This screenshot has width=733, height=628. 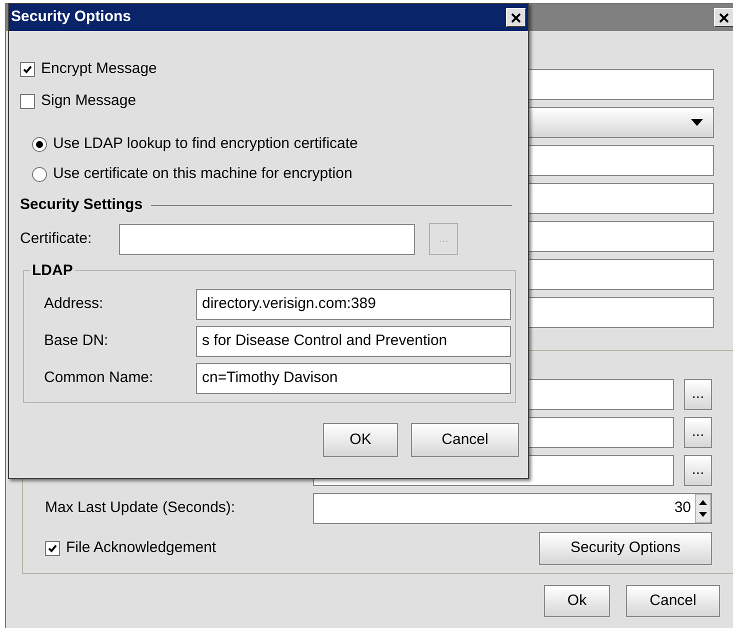 I want to click on field-label: Certificate:, so click(x=56, y=238).